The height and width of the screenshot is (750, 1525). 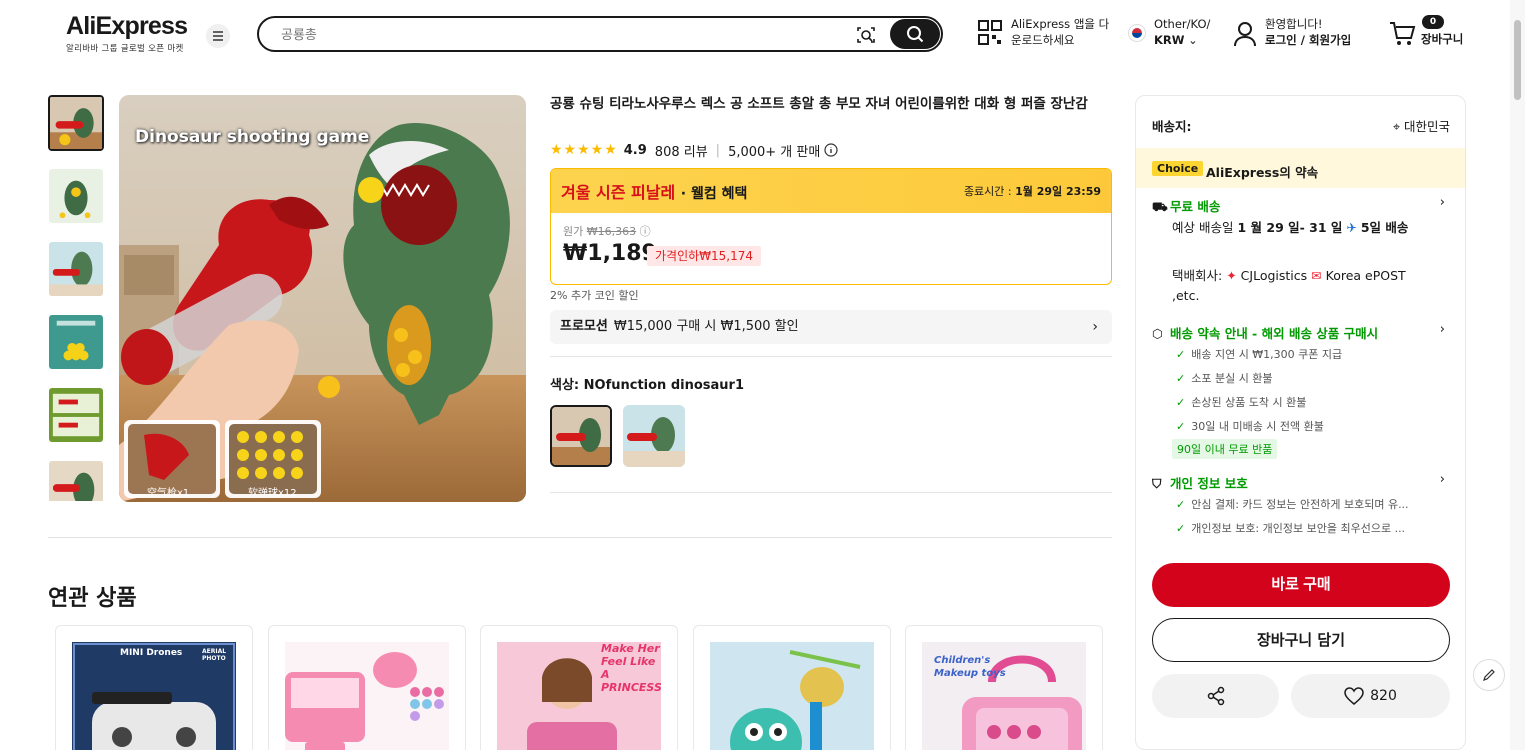 What do you see at coordinates (1301, 585) in the screenshot?
I see `buy-now-button: 바로 구매` at bounding box center [1301, 585].